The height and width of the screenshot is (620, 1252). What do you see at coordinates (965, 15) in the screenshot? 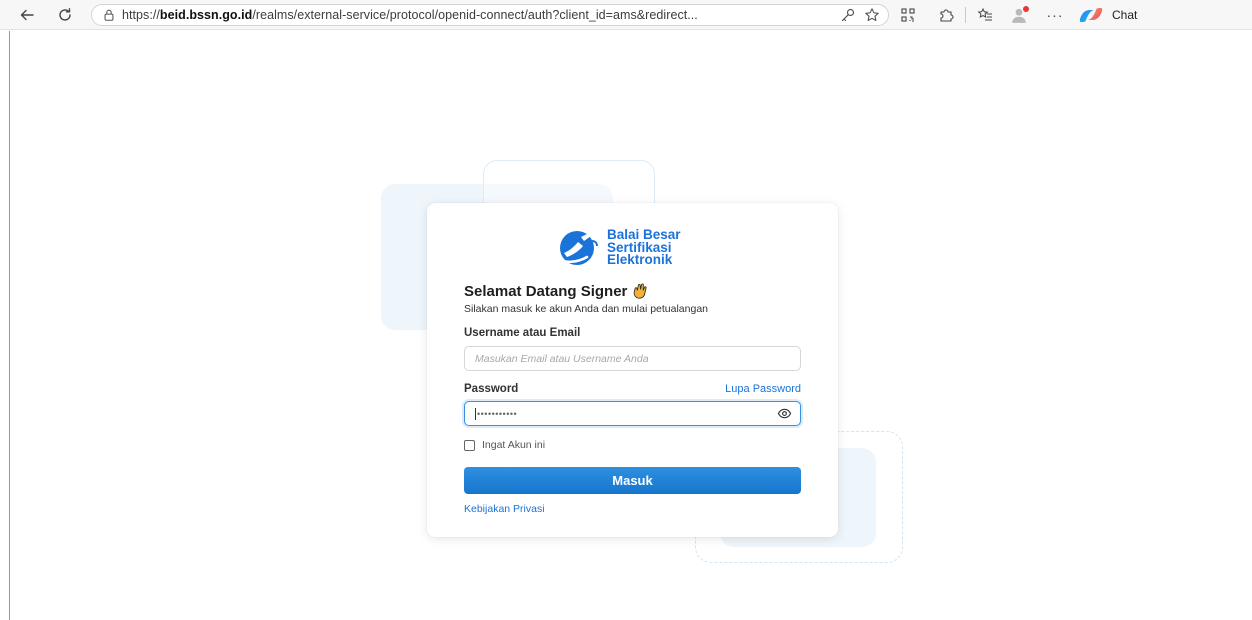
I see `toolbar-divider` at bounding box center [965, 15].